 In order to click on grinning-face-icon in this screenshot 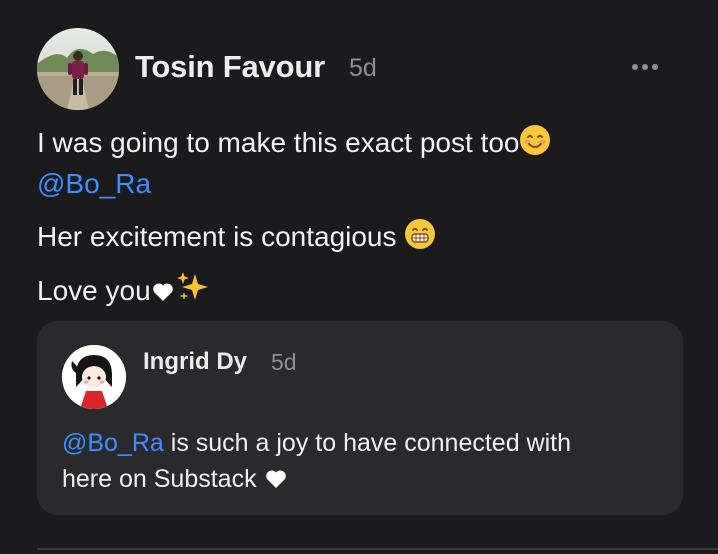, I will do `click(420, 238)`.